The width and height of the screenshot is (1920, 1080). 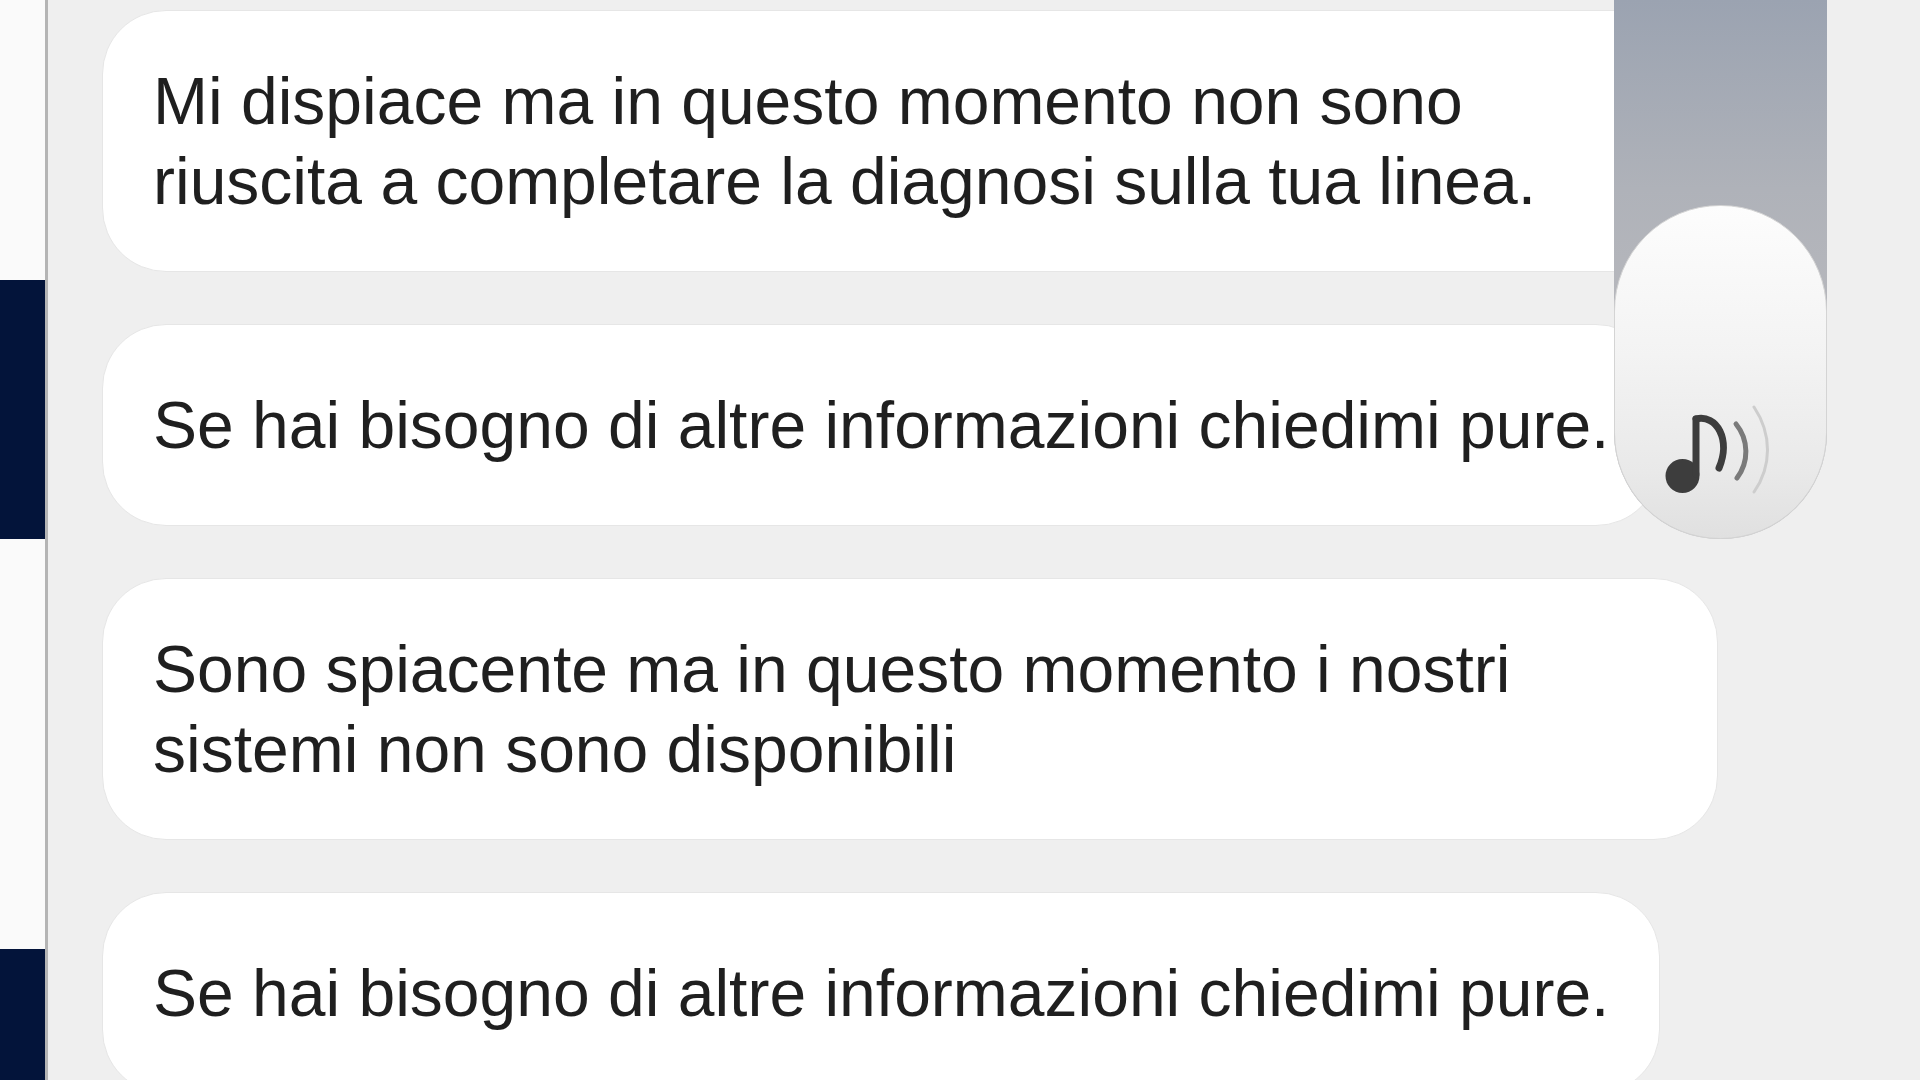 What do you see at coordinates (1717, 449) in the screenshot?
I see `music-note-icon` at bounding box center [1717, 449].